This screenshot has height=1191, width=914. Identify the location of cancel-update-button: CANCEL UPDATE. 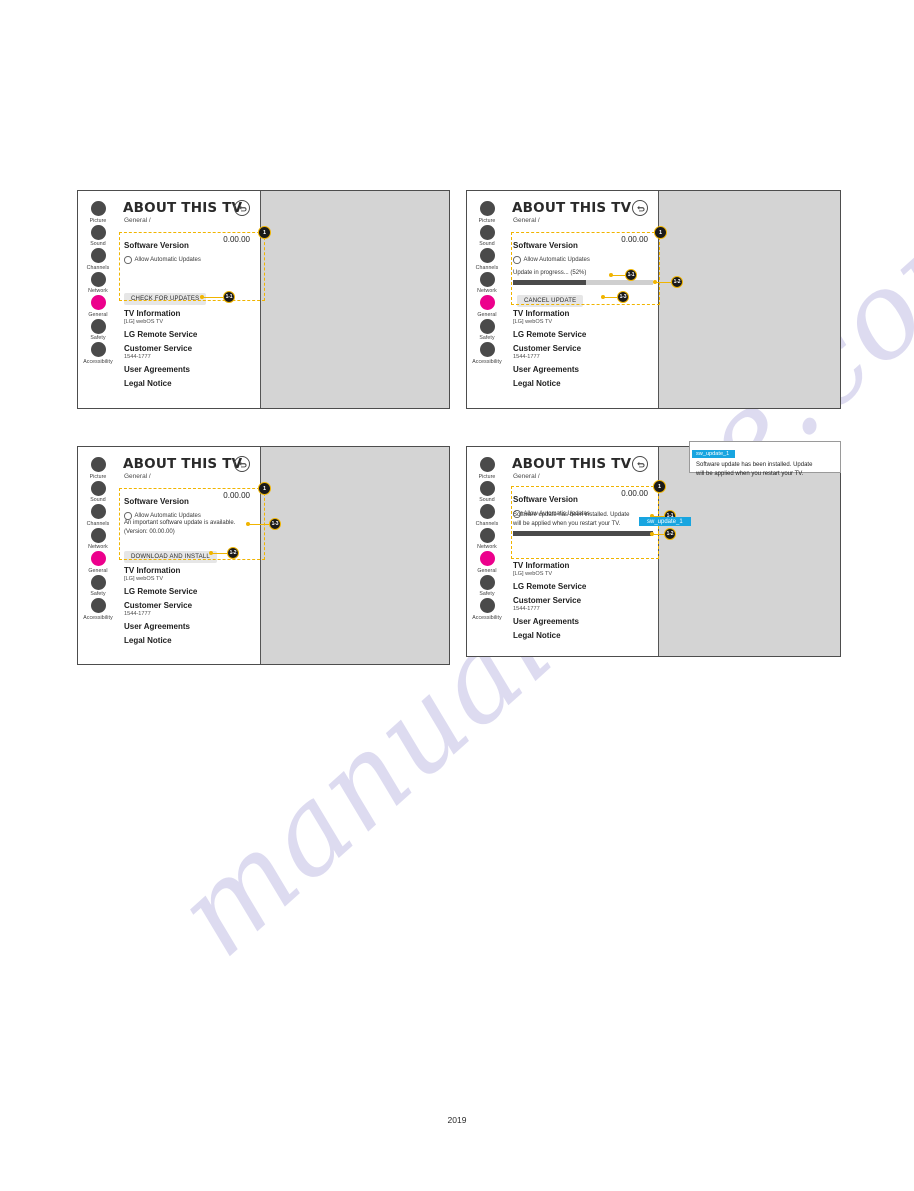
(550, 301).